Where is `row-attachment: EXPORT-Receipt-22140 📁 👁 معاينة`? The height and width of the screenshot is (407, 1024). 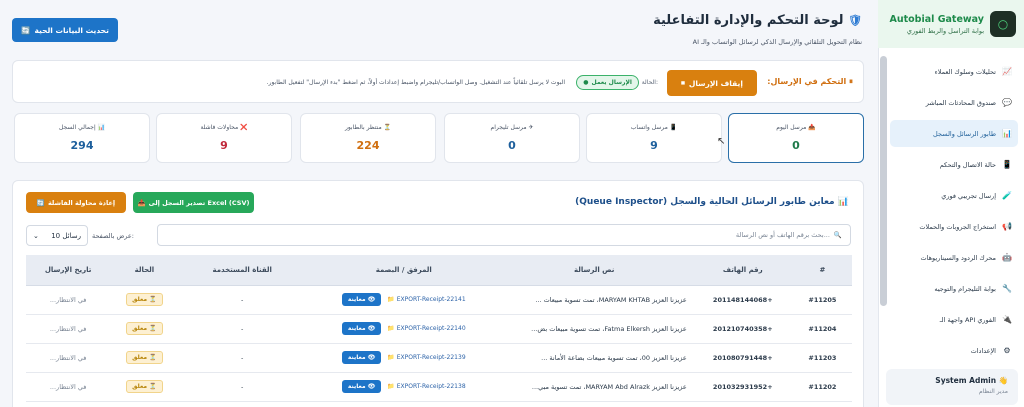
row-attachment: EXPORT-Receipt-22140 📁 👁 معاينة is located at coordinates (403, 329).